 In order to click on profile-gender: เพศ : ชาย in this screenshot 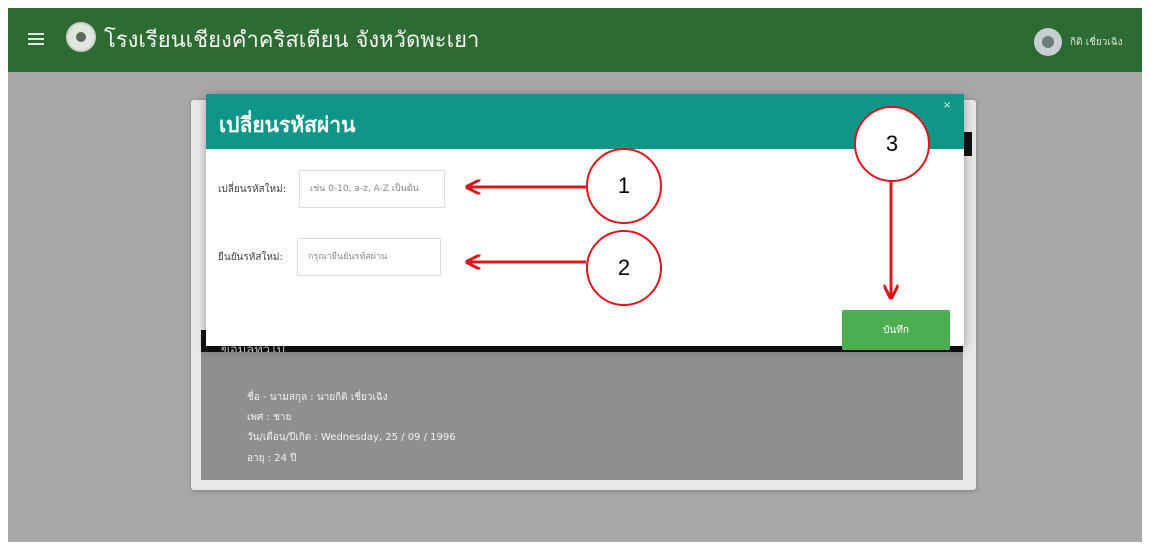, I will do `click(269, 417)`.